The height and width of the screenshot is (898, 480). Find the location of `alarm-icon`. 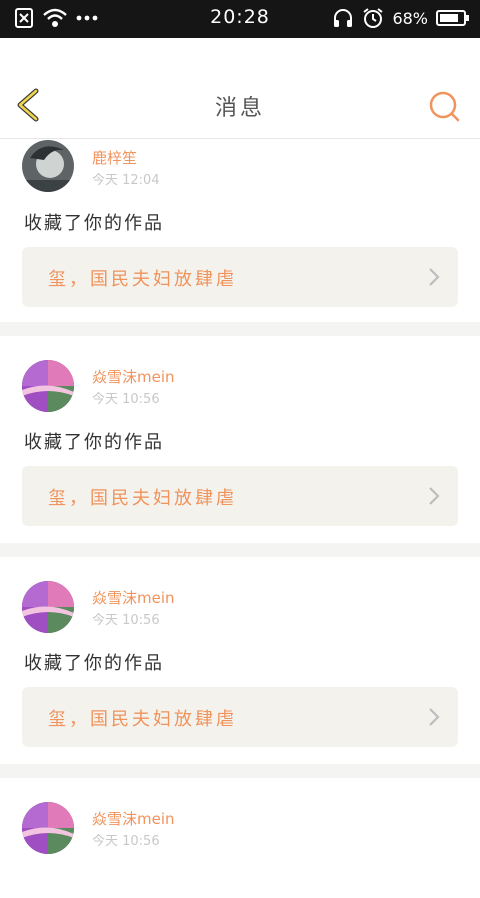

alarm-icon is located at coordinates (373, 18).